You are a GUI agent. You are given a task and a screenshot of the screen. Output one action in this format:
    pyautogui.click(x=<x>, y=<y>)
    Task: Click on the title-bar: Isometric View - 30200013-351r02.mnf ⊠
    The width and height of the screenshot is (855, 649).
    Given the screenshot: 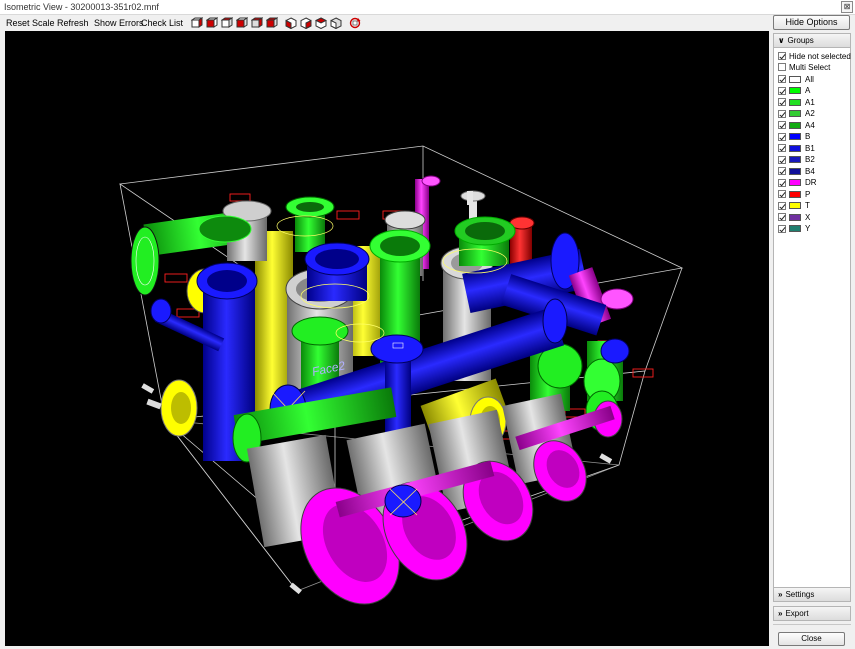 What is the action you would take?
    pyautogui.click(x=427, y=7)
    